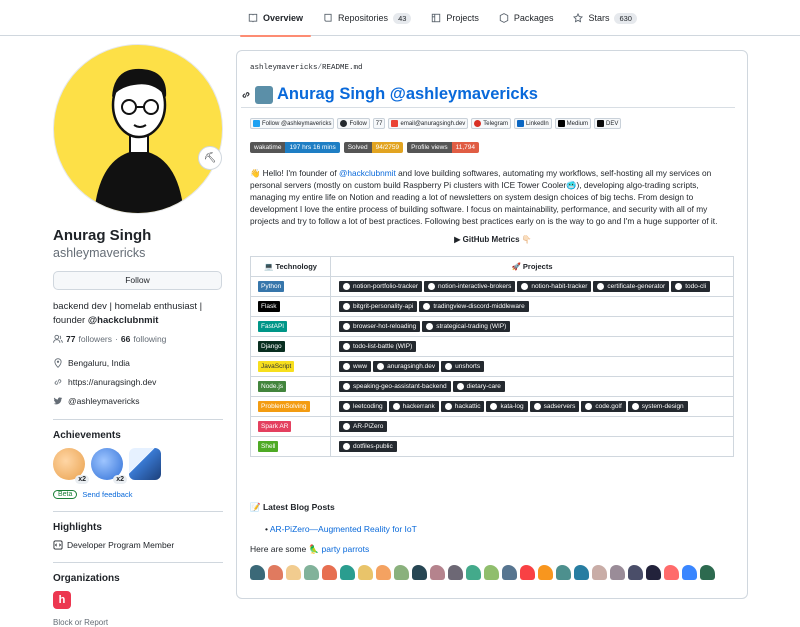  What do you see at coordinates (491, 123) in the screenshot?
I see `telegram-badge: Telegram` at bounding box center [491, 123].